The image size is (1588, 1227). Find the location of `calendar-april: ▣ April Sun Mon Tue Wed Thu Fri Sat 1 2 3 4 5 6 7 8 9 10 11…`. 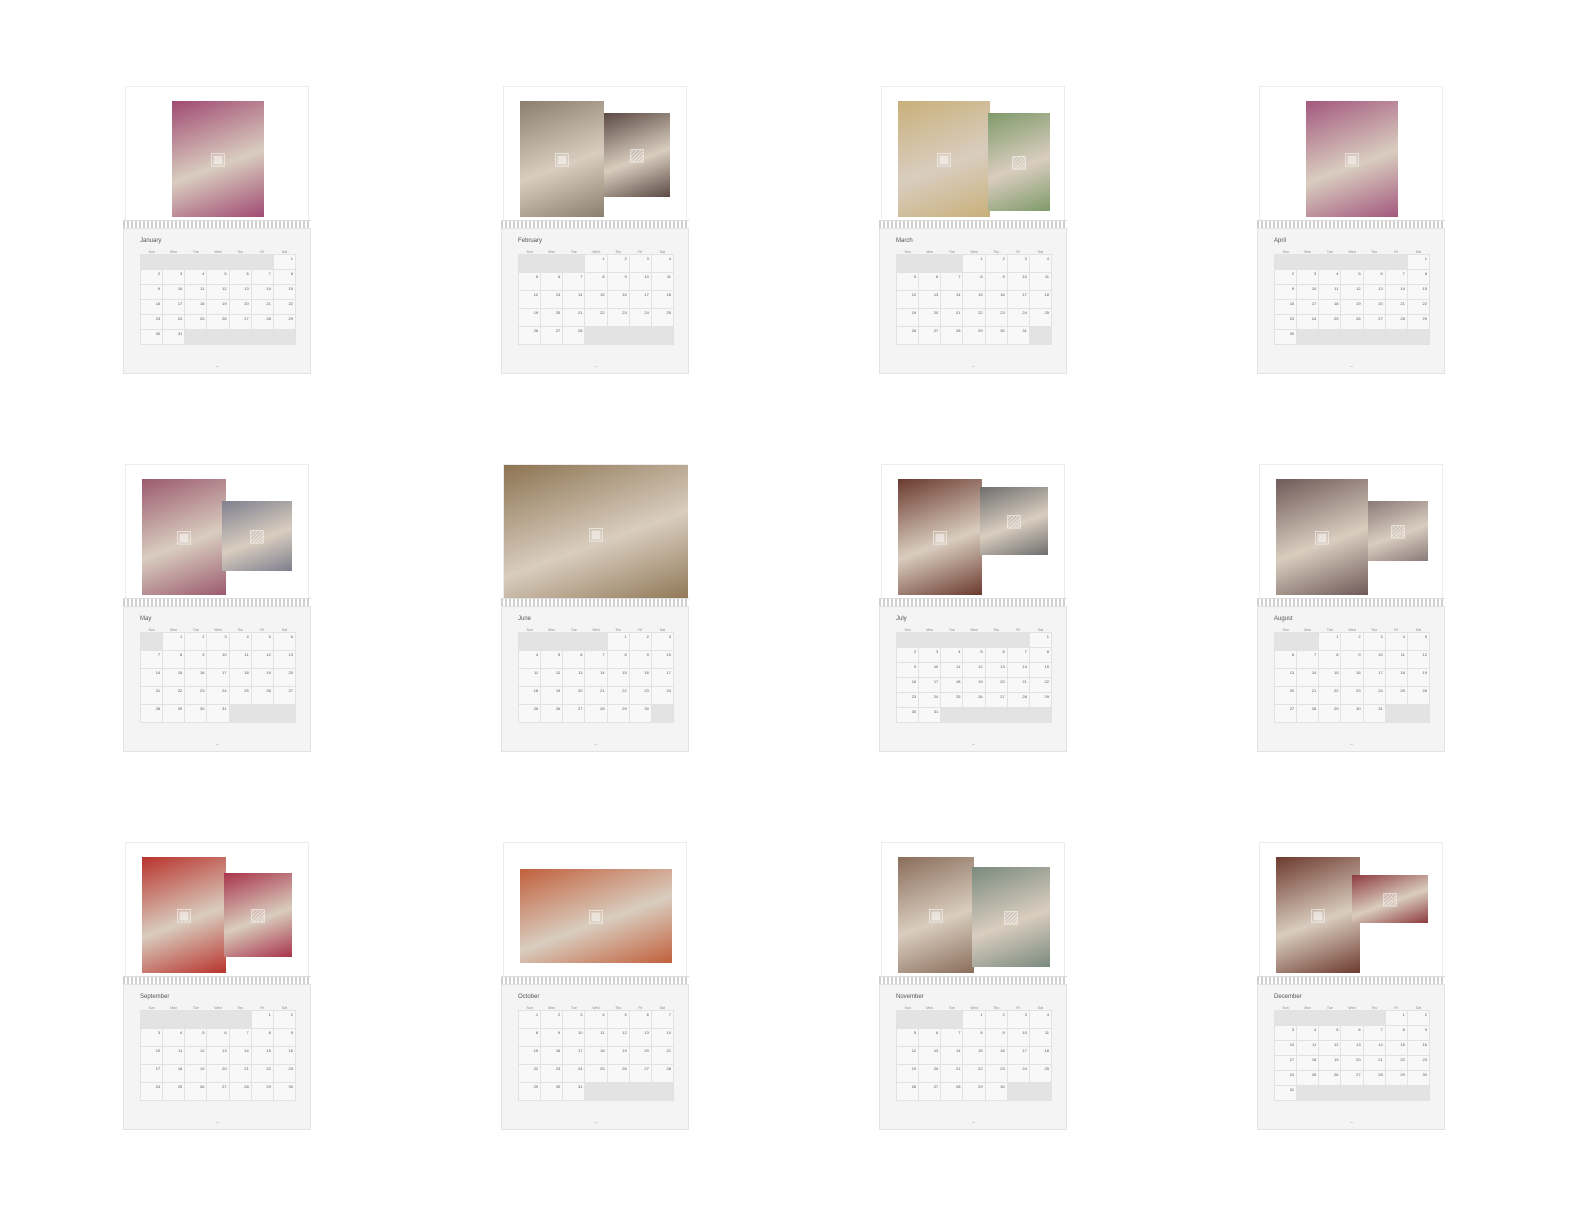

calendar-april: ▣ April Sun Mon Tue Wed Thu Fri Sat 1 2 3 4 5 6 7 8 9 10 11… is located at coordinates (1351, 230).